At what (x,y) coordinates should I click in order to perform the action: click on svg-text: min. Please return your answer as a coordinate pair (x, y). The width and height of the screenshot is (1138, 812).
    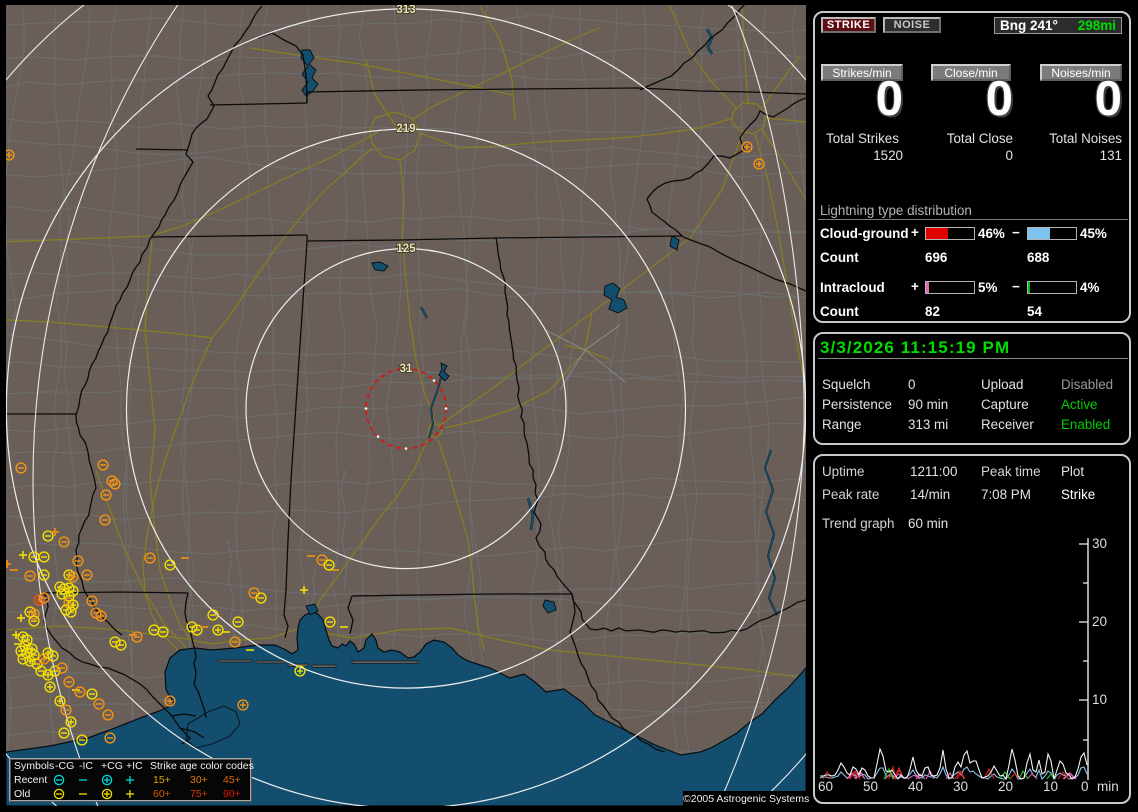
    Looking at the image, I should click on (1108, 786).